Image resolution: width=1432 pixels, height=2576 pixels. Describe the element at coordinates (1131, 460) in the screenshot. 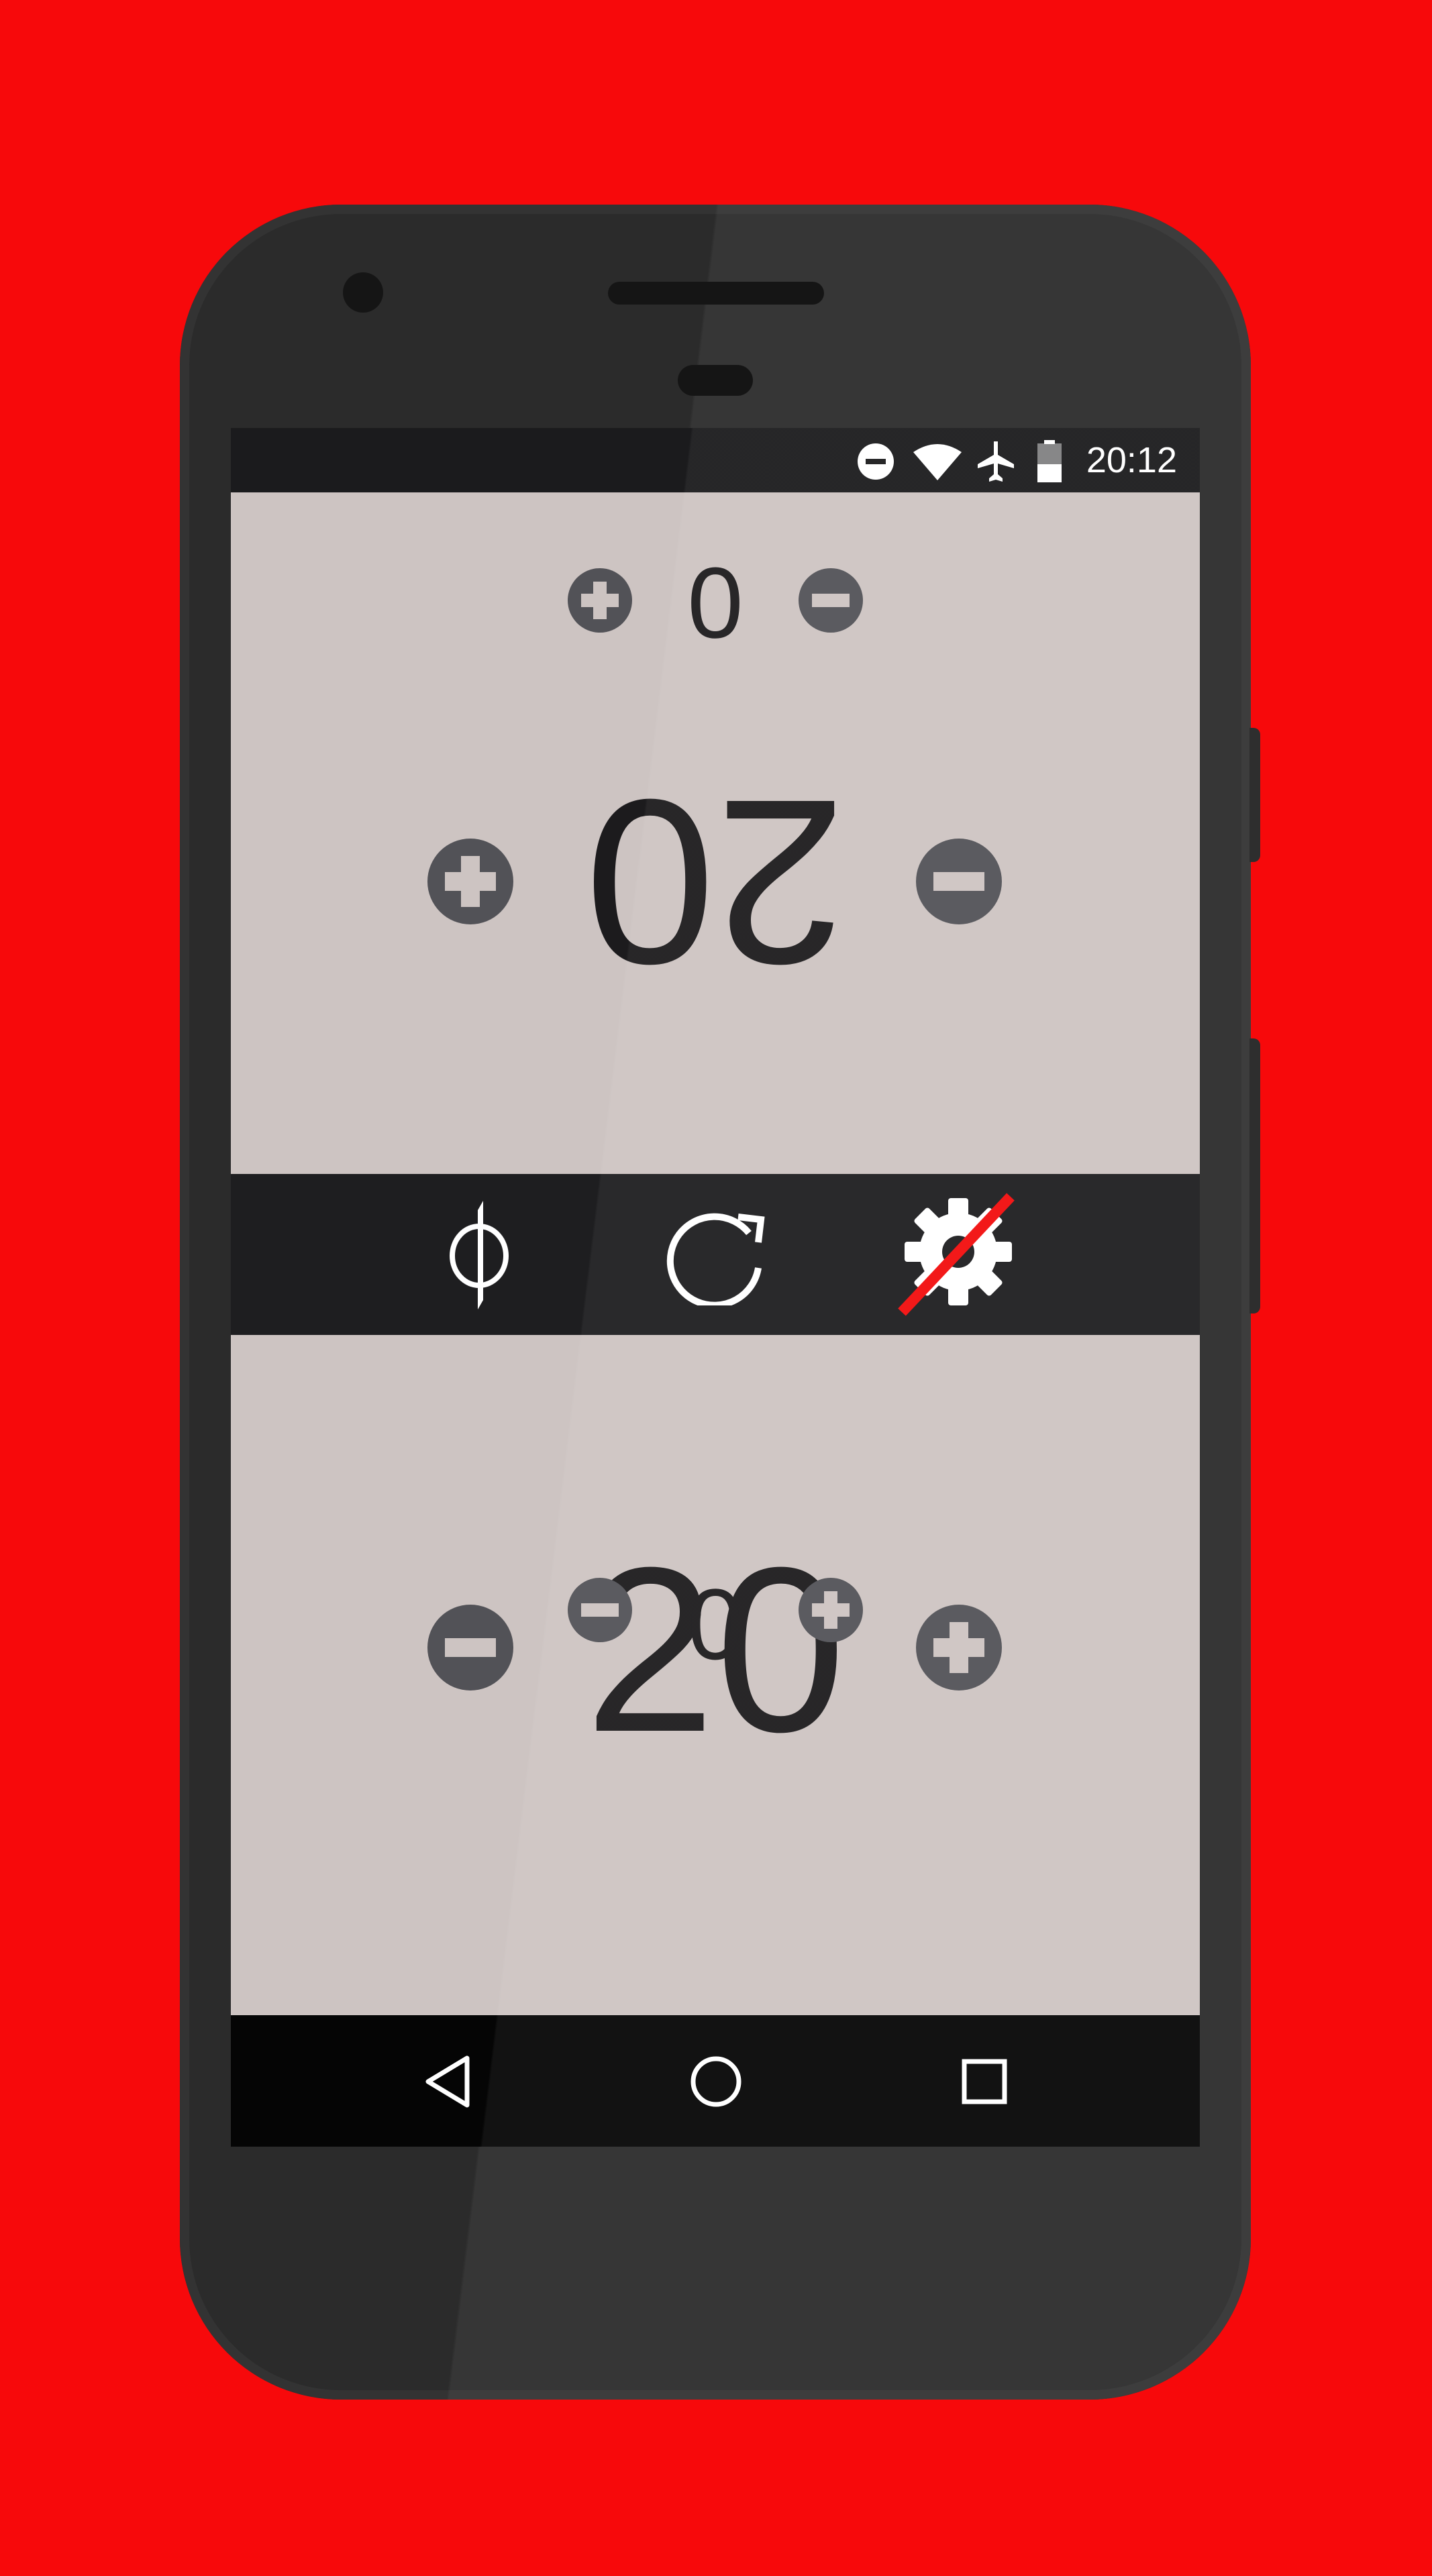

I see `status-time: 20:12` at that location.